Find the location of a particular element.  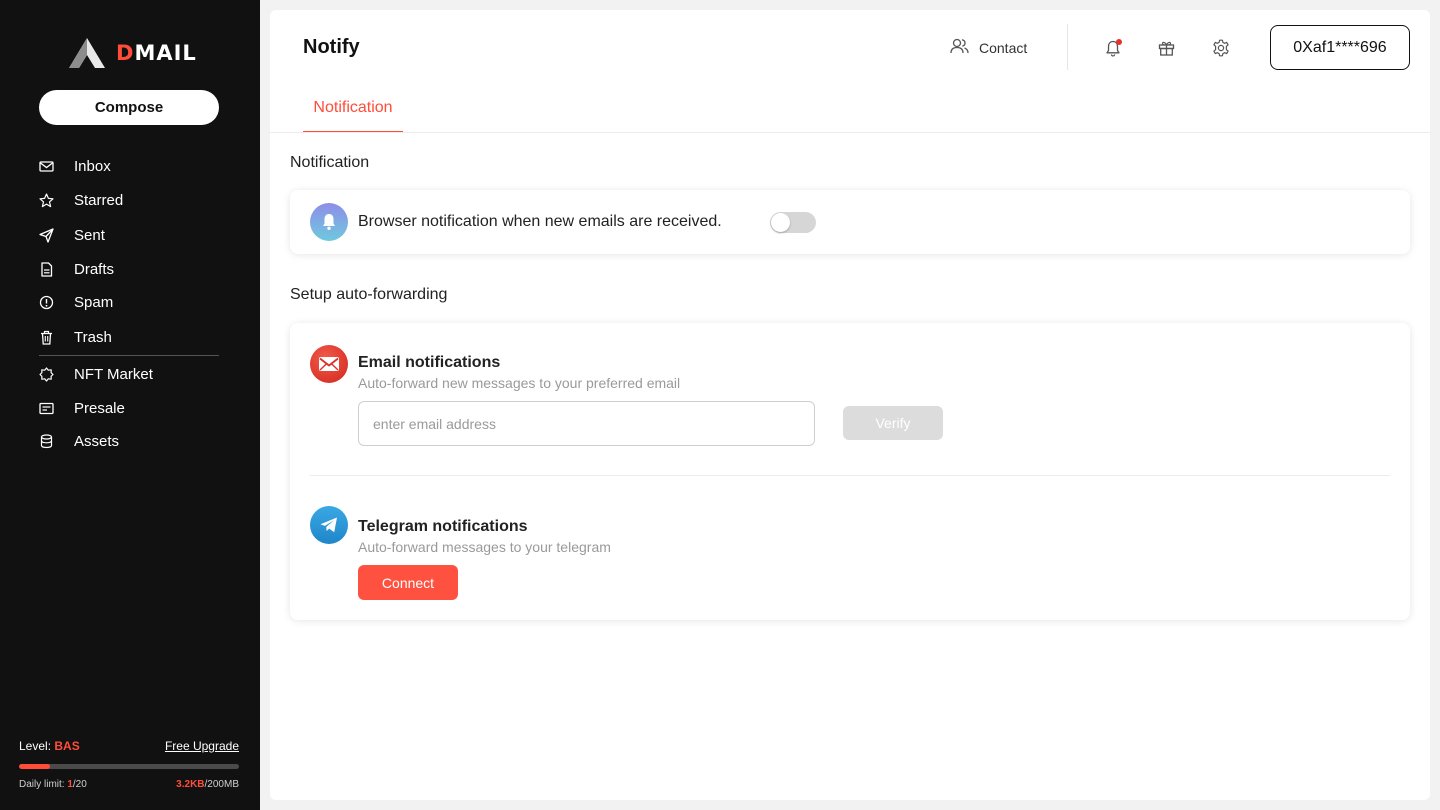

notification-section-title: Notification is located at coordinates (330, 162).